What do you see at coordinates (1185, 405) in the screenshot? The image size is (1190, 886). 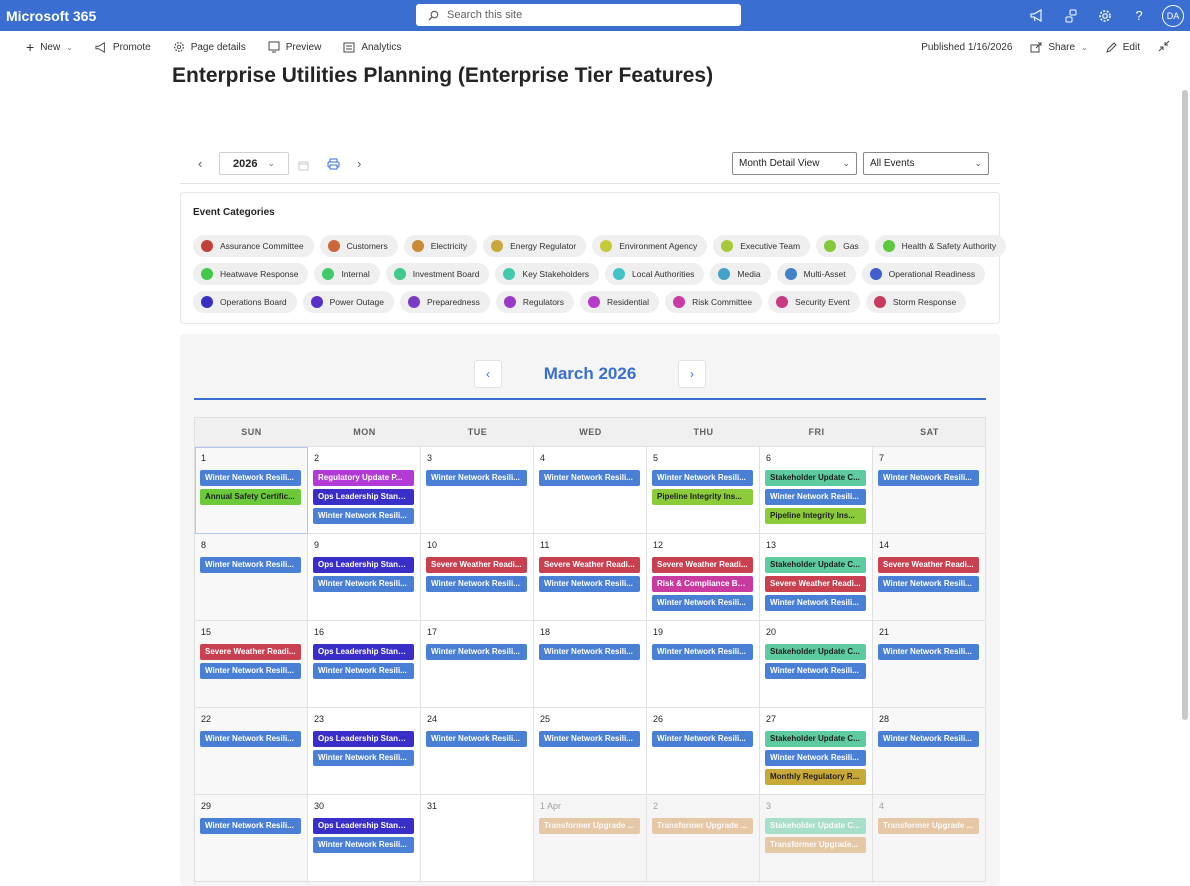 I see `page-scrollbar` at bounding box center [1185, 405].